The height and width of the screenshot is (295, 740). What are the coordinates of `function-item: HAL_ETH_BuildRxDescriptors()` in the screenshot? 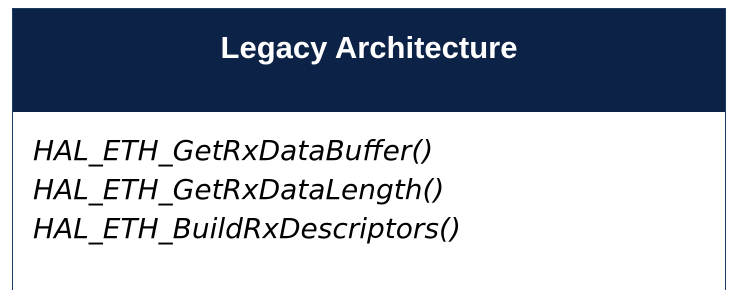 It's located at (247, 228).